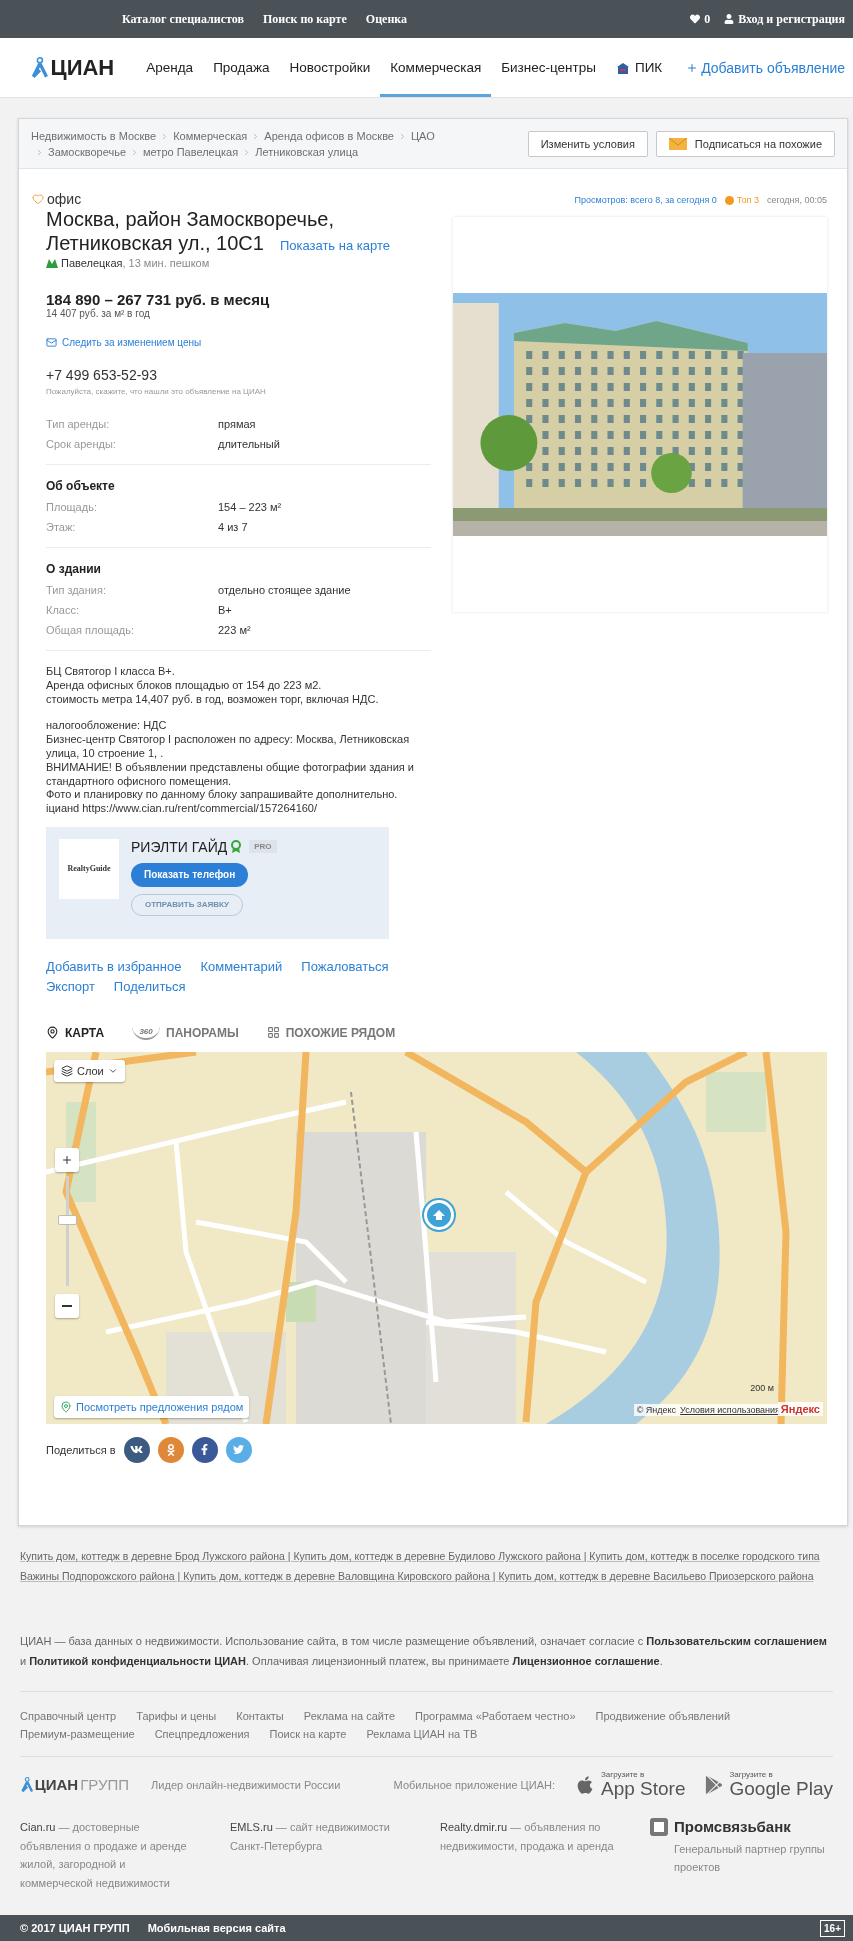  I want to click on listing-action-link: Пожаловаться, so click(345, 966).